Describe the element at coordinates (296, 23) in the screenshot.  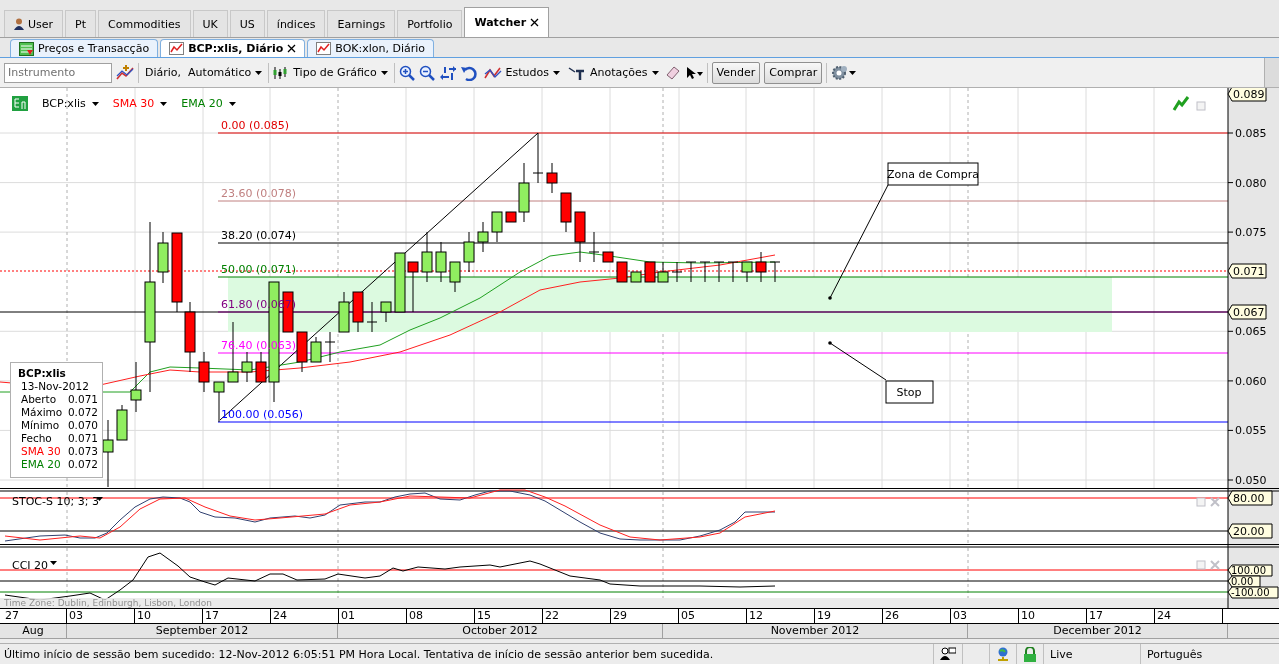
I see `top-tab: índices` at that location.